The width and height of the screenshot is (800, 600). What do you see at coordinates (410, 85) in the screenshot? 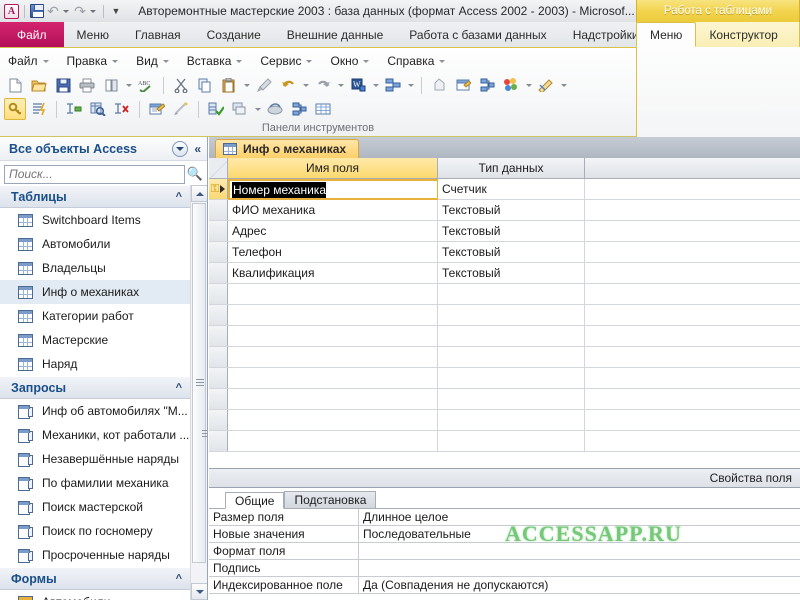
I see `analyze-dropdown-icon` at bounding box center [410, 85].